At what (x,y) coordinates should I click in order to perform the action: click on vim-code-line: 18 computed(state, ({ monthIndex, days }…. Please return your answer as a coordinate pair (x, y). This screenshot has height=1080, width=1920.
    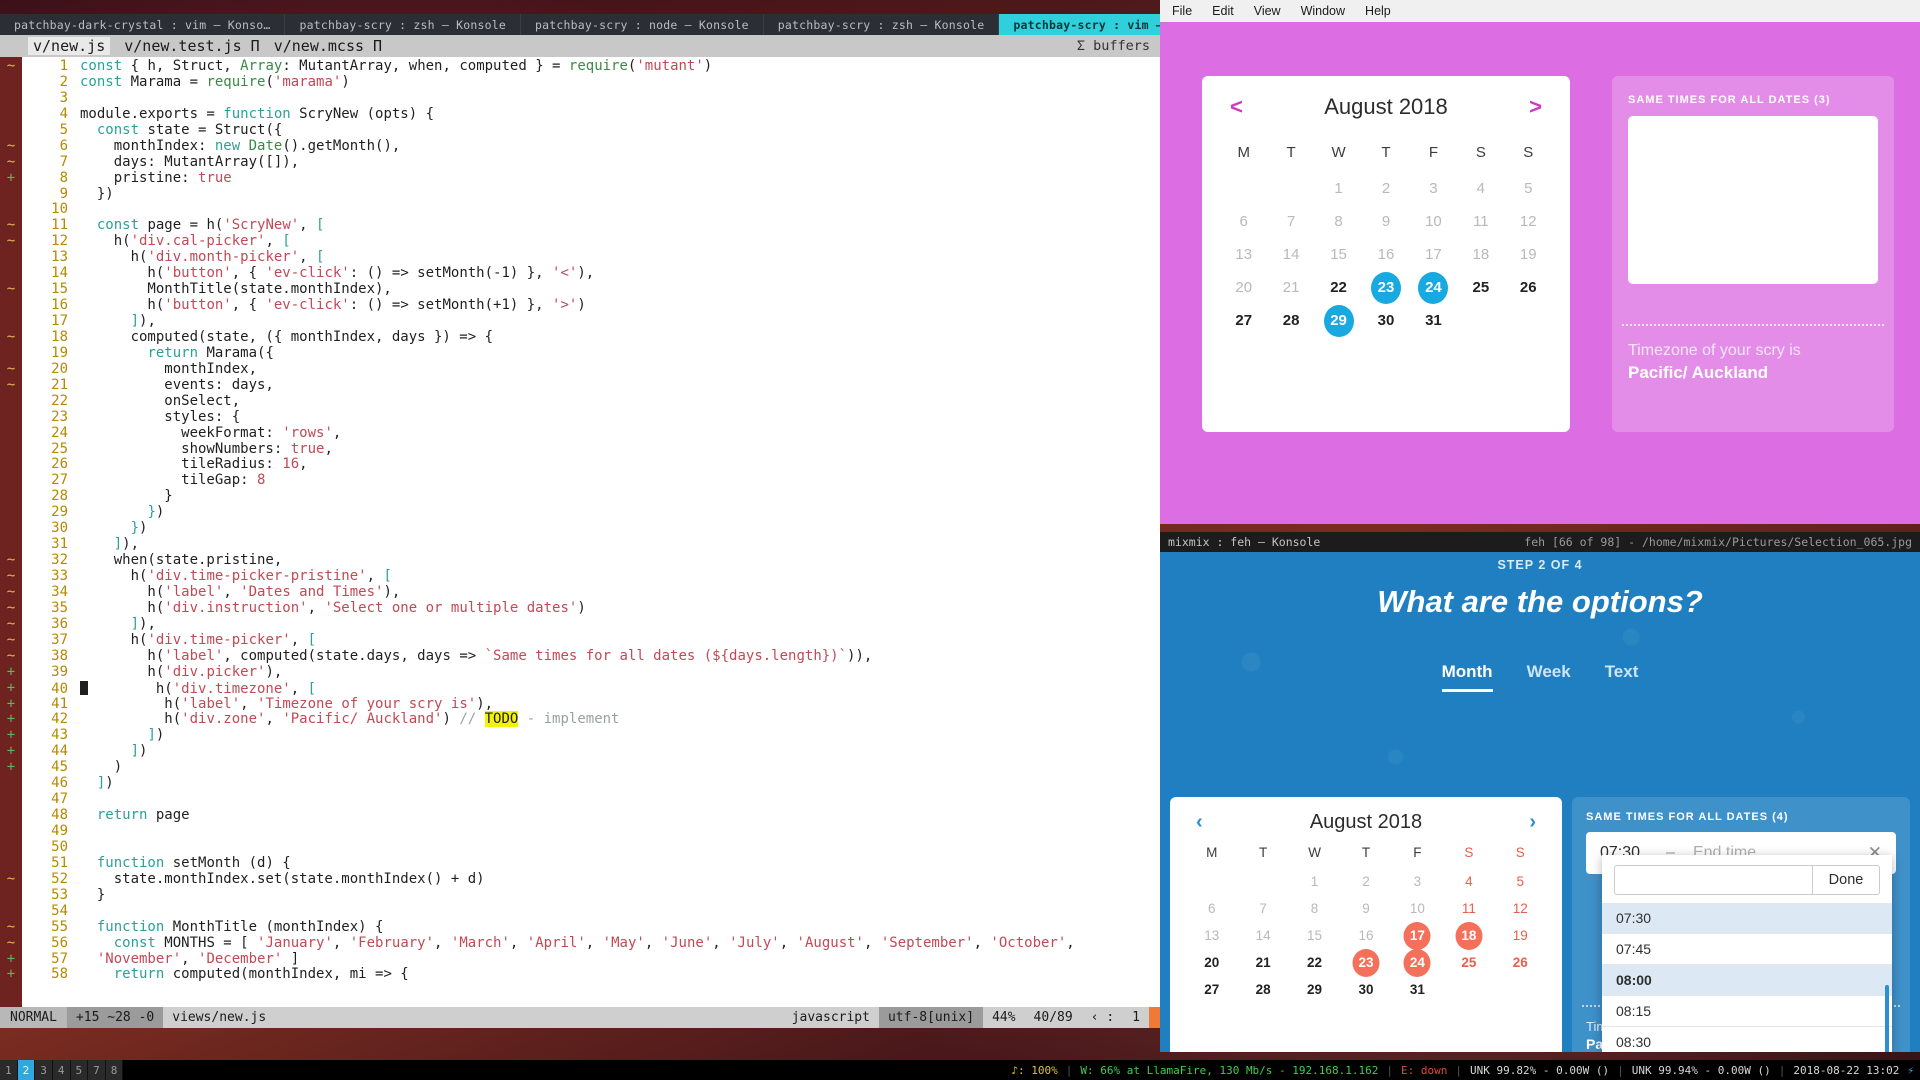
    Looking at the image, I should click on (591, 337).